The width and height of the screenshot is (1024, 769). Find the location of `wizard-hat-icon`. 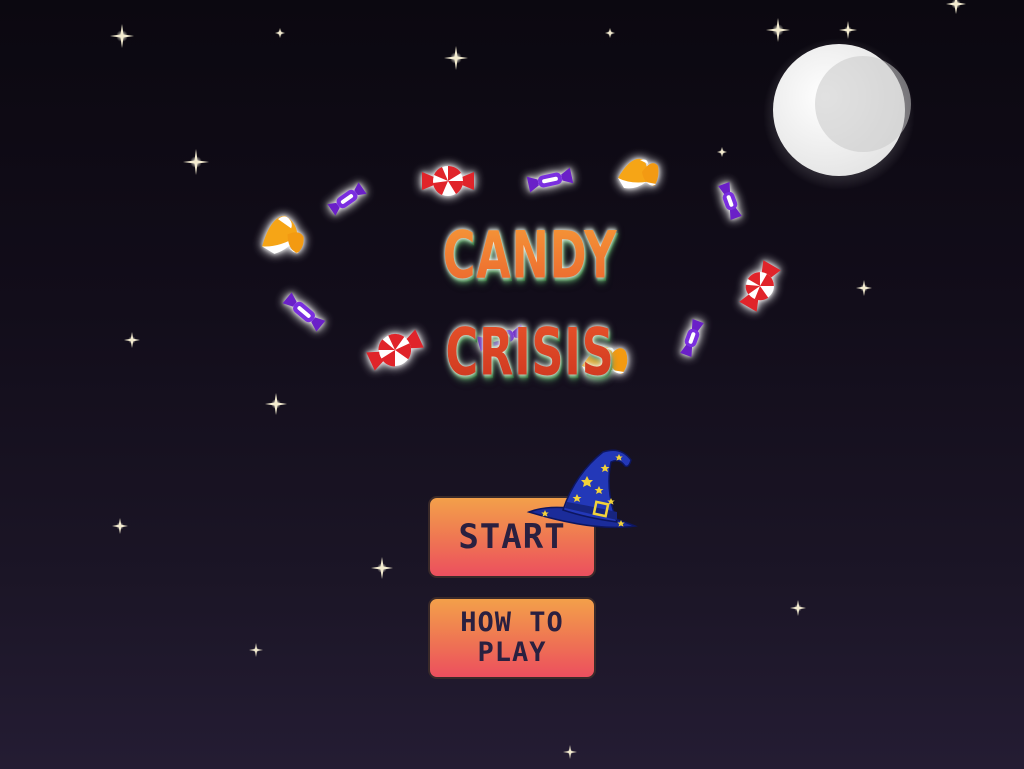

wizard-hat-icon is located at coordinates (582, 489).